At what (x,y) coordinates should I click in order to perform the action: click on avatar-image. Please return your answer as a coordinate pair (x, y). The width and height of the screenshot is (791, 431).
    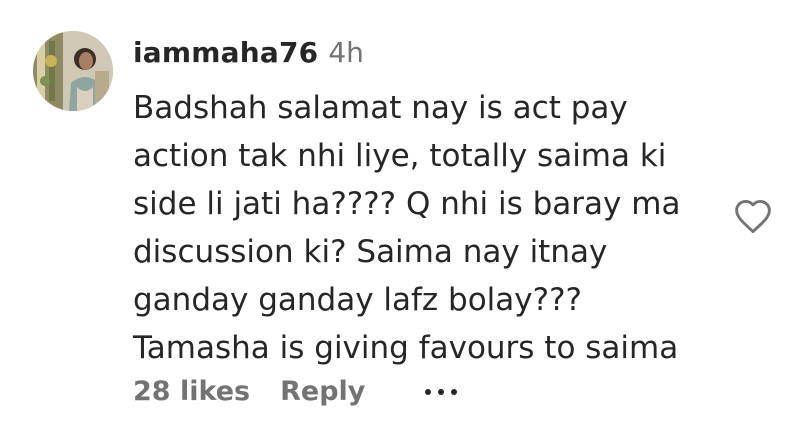
    Looking at the image, I should click on (73, 71).